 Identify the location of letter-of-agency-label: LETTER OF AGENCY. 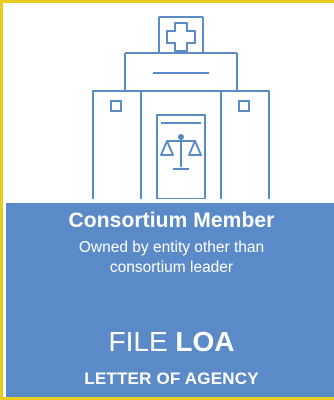
(171, 378).